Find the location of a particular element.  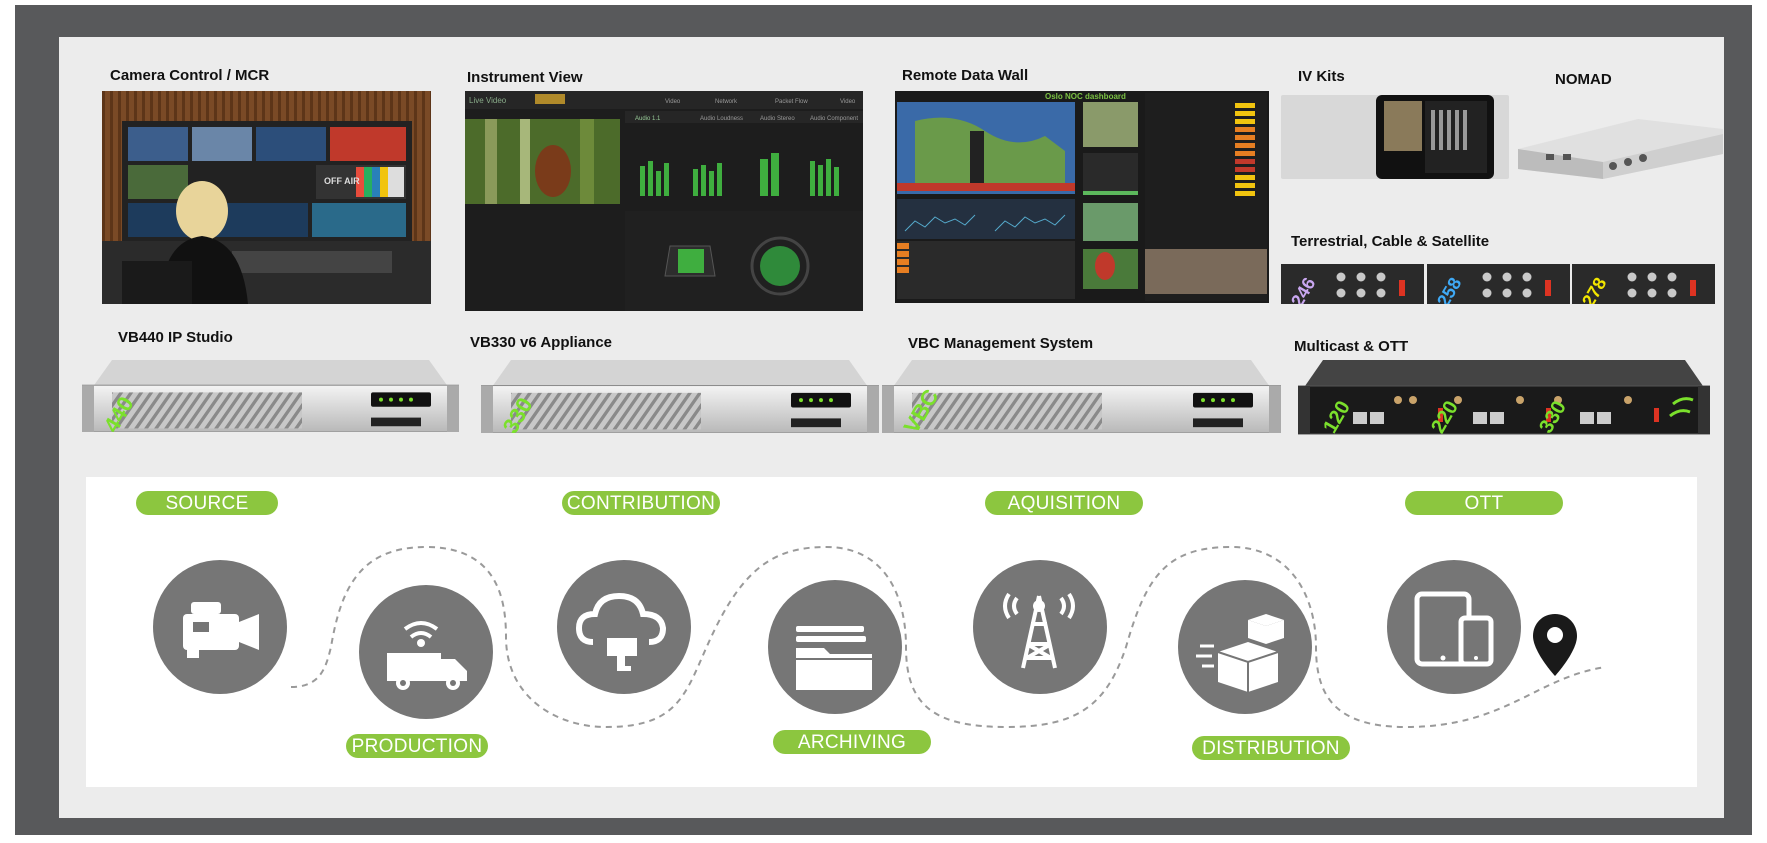

dashboard-title: Oslo NOC dashboard is located at coordinates (1085, 96).